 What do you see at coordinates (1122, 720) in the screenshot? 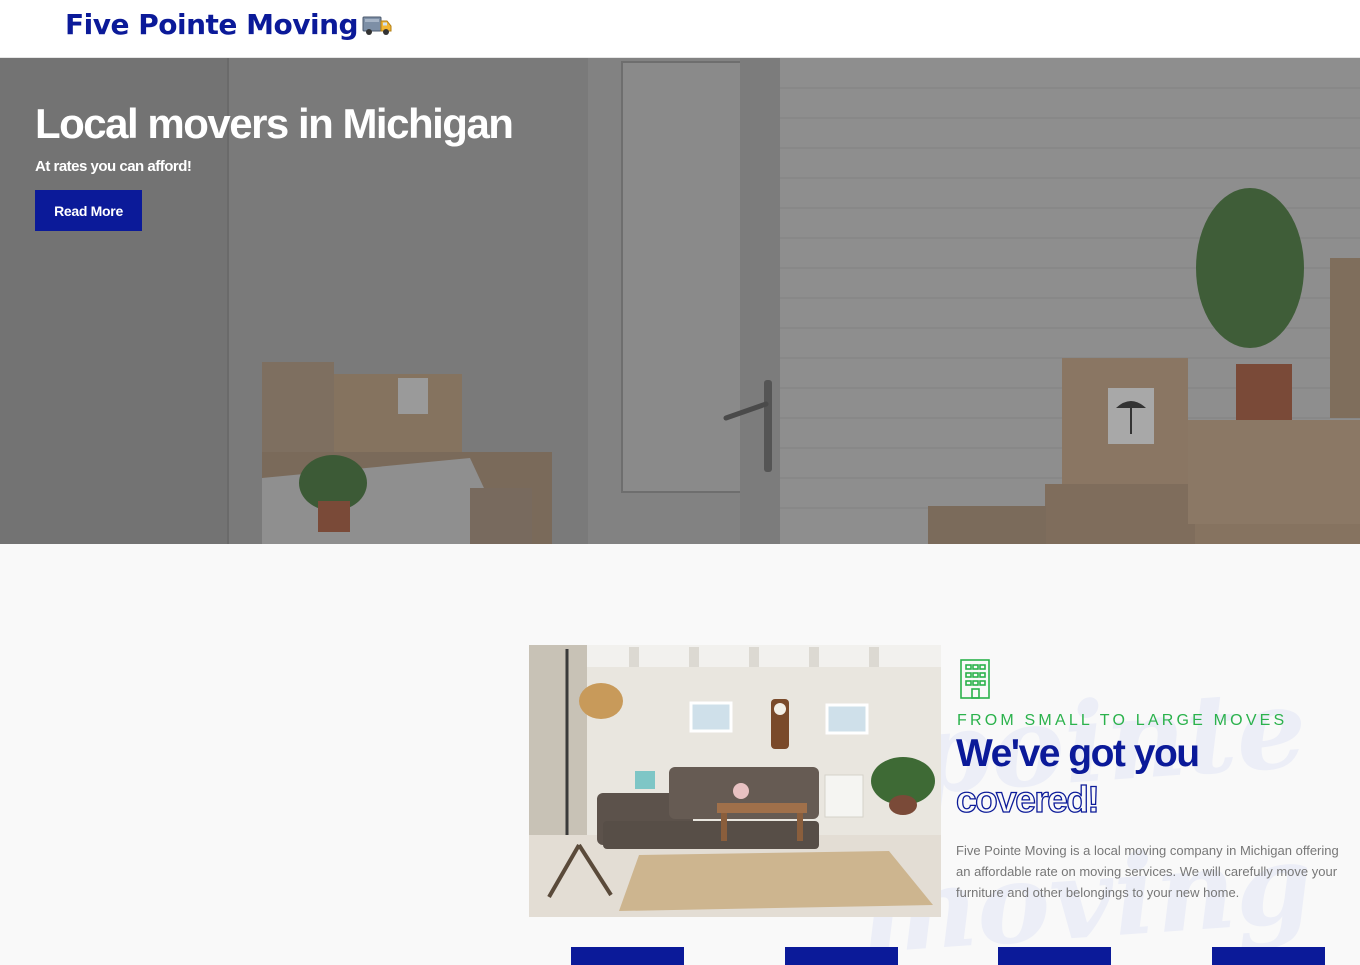
I see `section-eyebrow: FROM SMALL TO LARGE MOVES` at bounding box center [1122, 720].